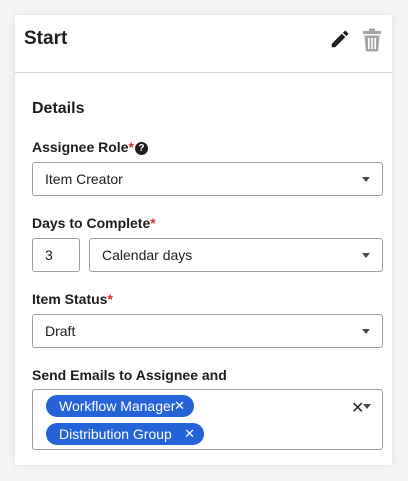 The image size is (408, 481). I want to click on details-heading: Details, so click(58, 108).